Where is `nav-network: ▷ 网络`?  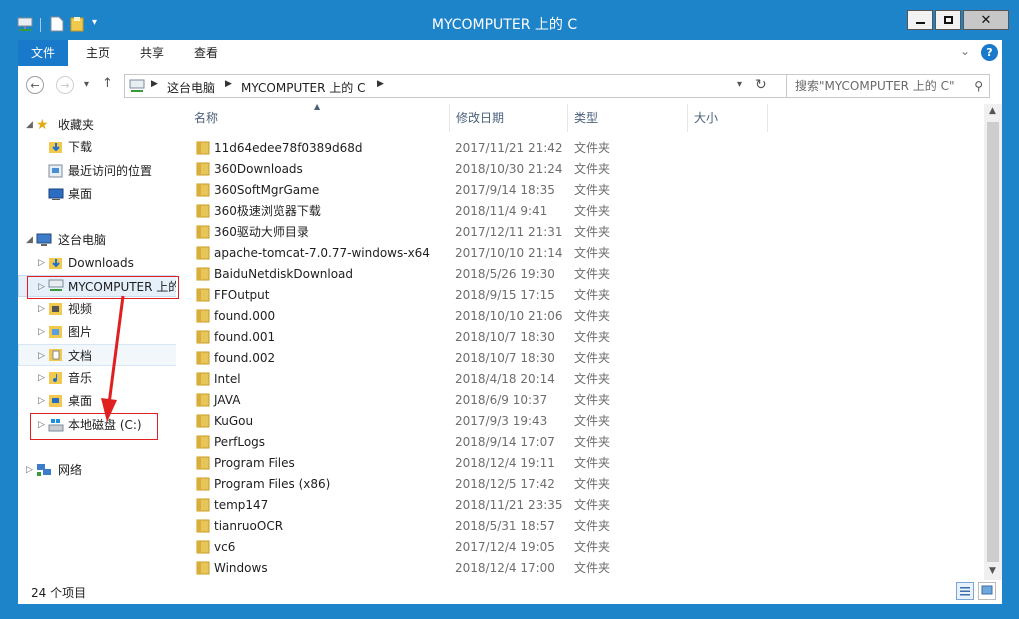 nav-network: ▷ 网络 is located at coordinates (98, 470).